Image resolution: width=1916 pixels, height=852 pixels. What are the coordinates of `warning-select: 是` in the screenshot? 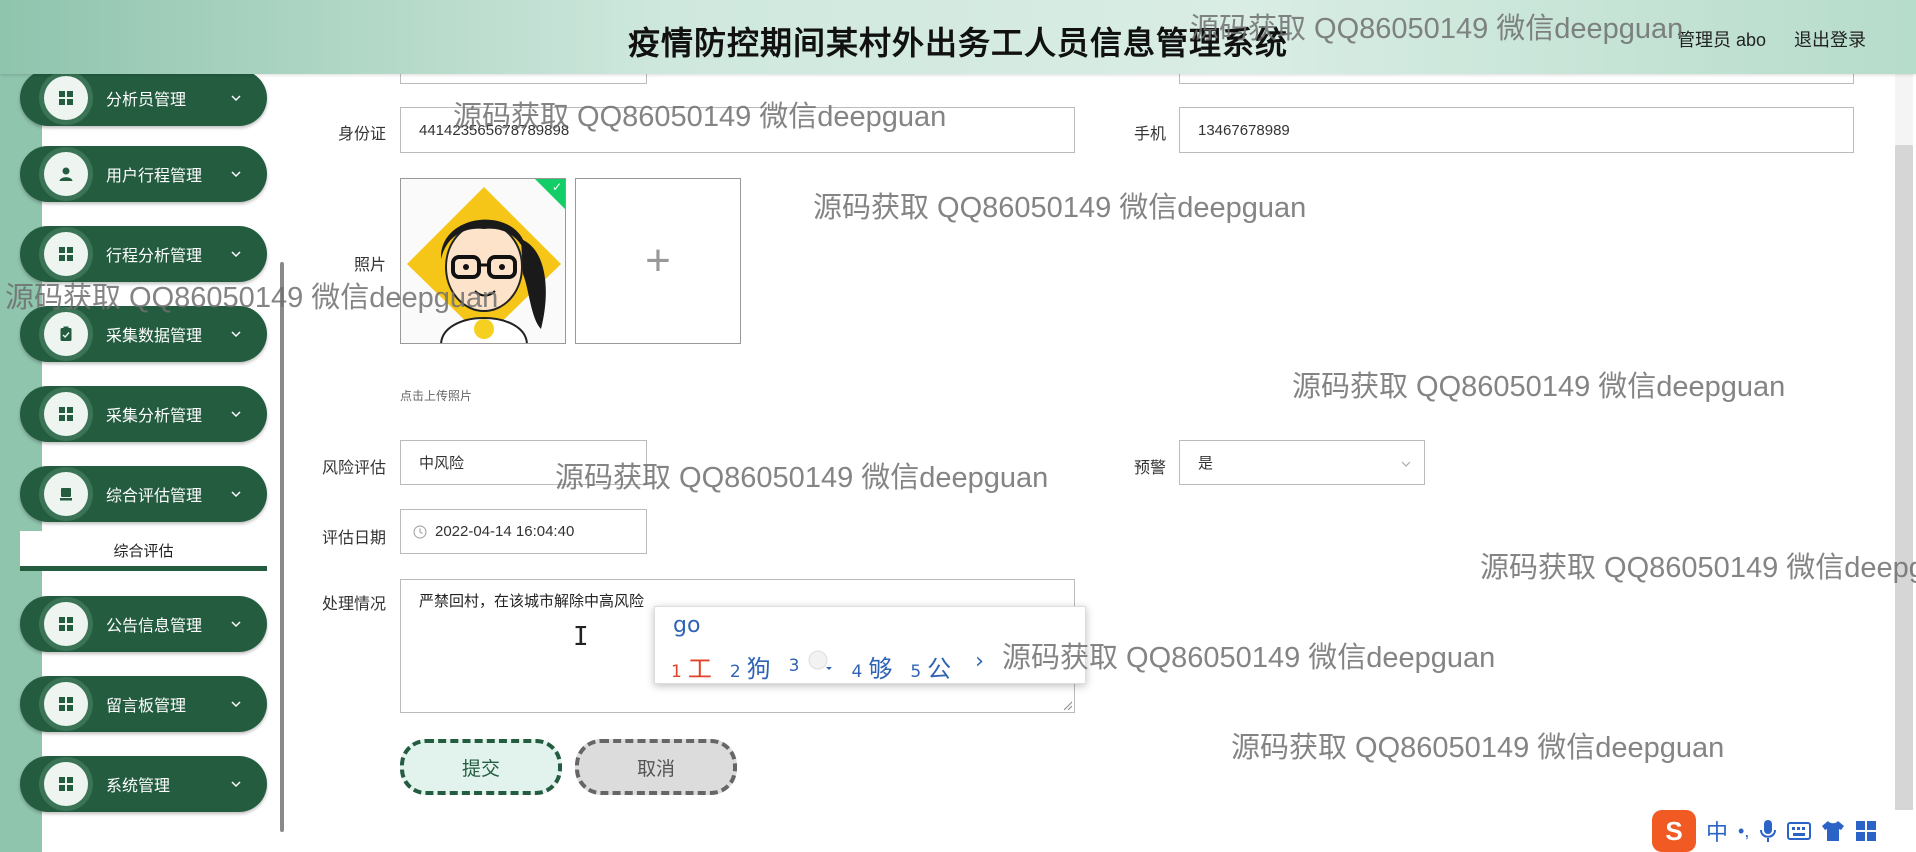 It's located at (1302, 462).